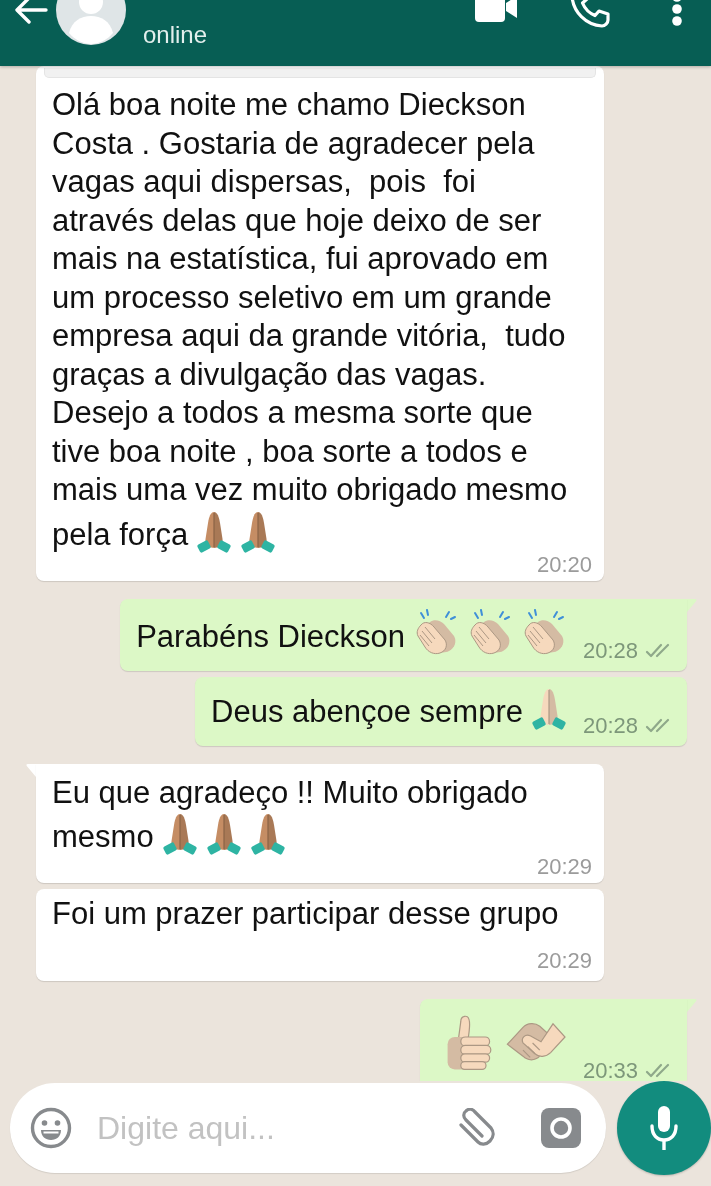  Describe the element at coordinates (290, 814) in the screenshot. I see `message-text: Eu que agradeço !! Muito obrigado mesmo` at that location.